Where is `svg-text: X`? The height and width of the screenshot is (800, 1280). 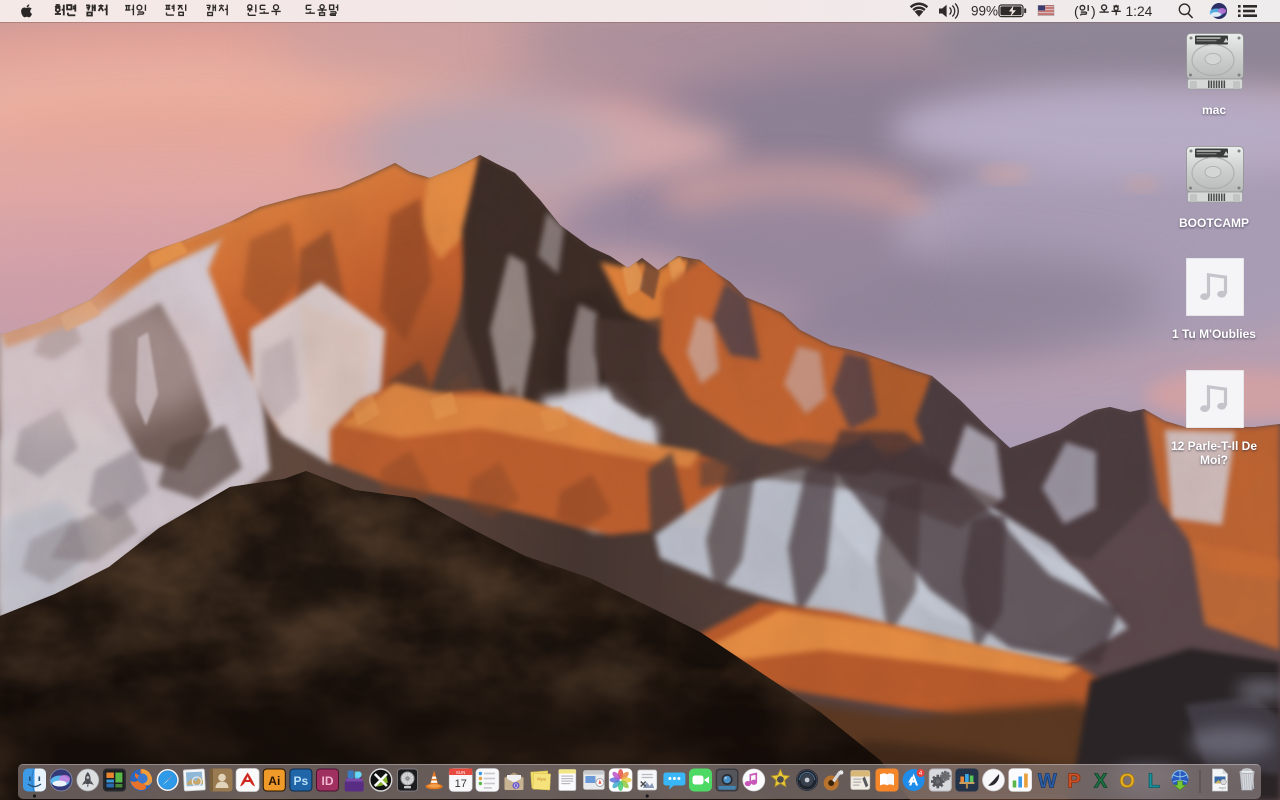 svg-text: X is located at coordinates (1101, 782).